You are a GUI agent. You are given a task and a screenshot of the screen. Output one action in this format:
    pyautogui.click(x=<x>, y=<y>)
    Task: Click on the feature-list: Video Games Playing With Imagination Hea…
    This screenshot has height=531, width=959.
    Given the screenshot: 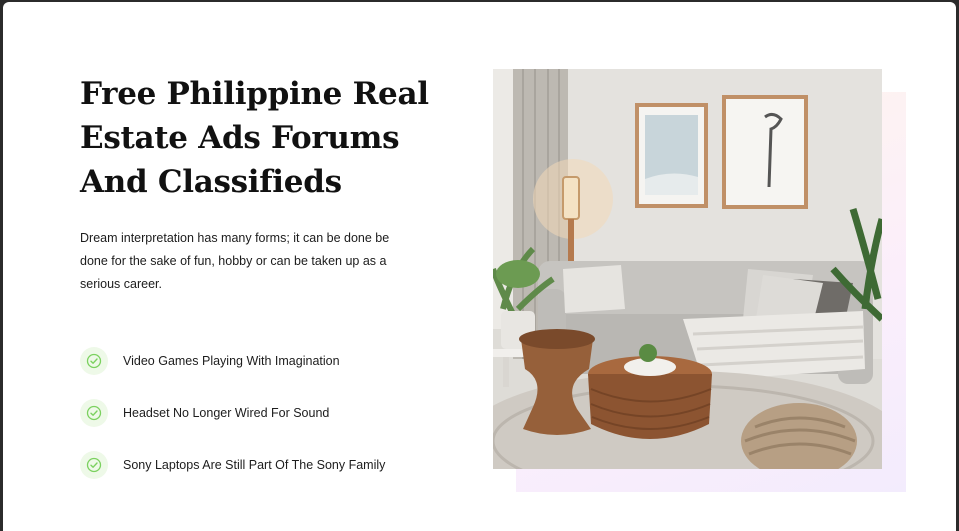 What is the action you would take?
    pyautogui.click(x=232, y=413)
    